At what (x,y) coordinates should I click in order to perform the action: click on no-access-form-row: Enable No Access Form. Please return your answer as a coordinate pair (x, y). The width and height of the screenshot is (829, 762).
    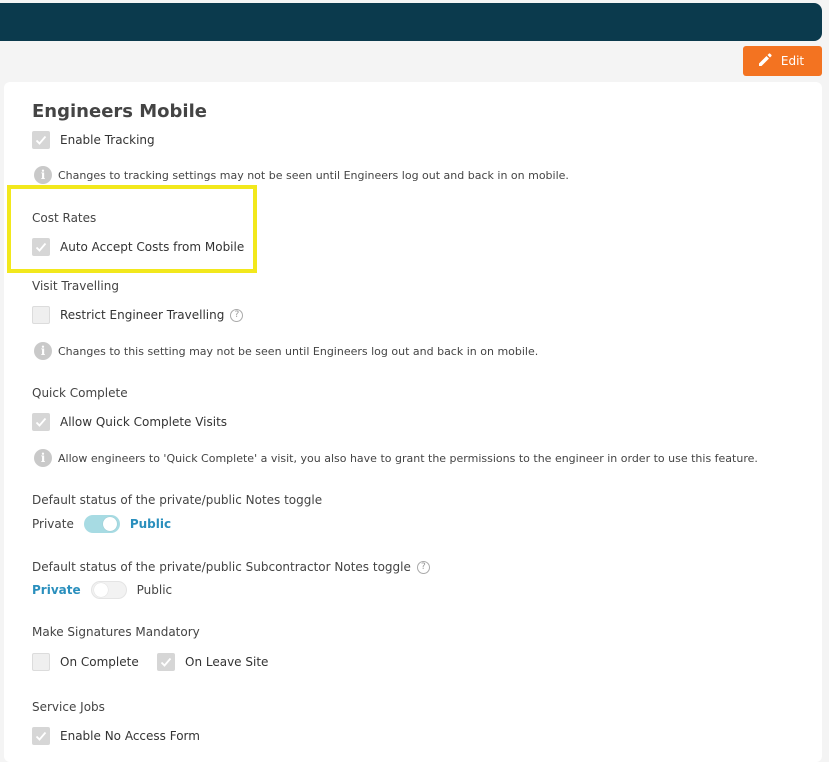
    Looking at the image, I should click on (116, 736).